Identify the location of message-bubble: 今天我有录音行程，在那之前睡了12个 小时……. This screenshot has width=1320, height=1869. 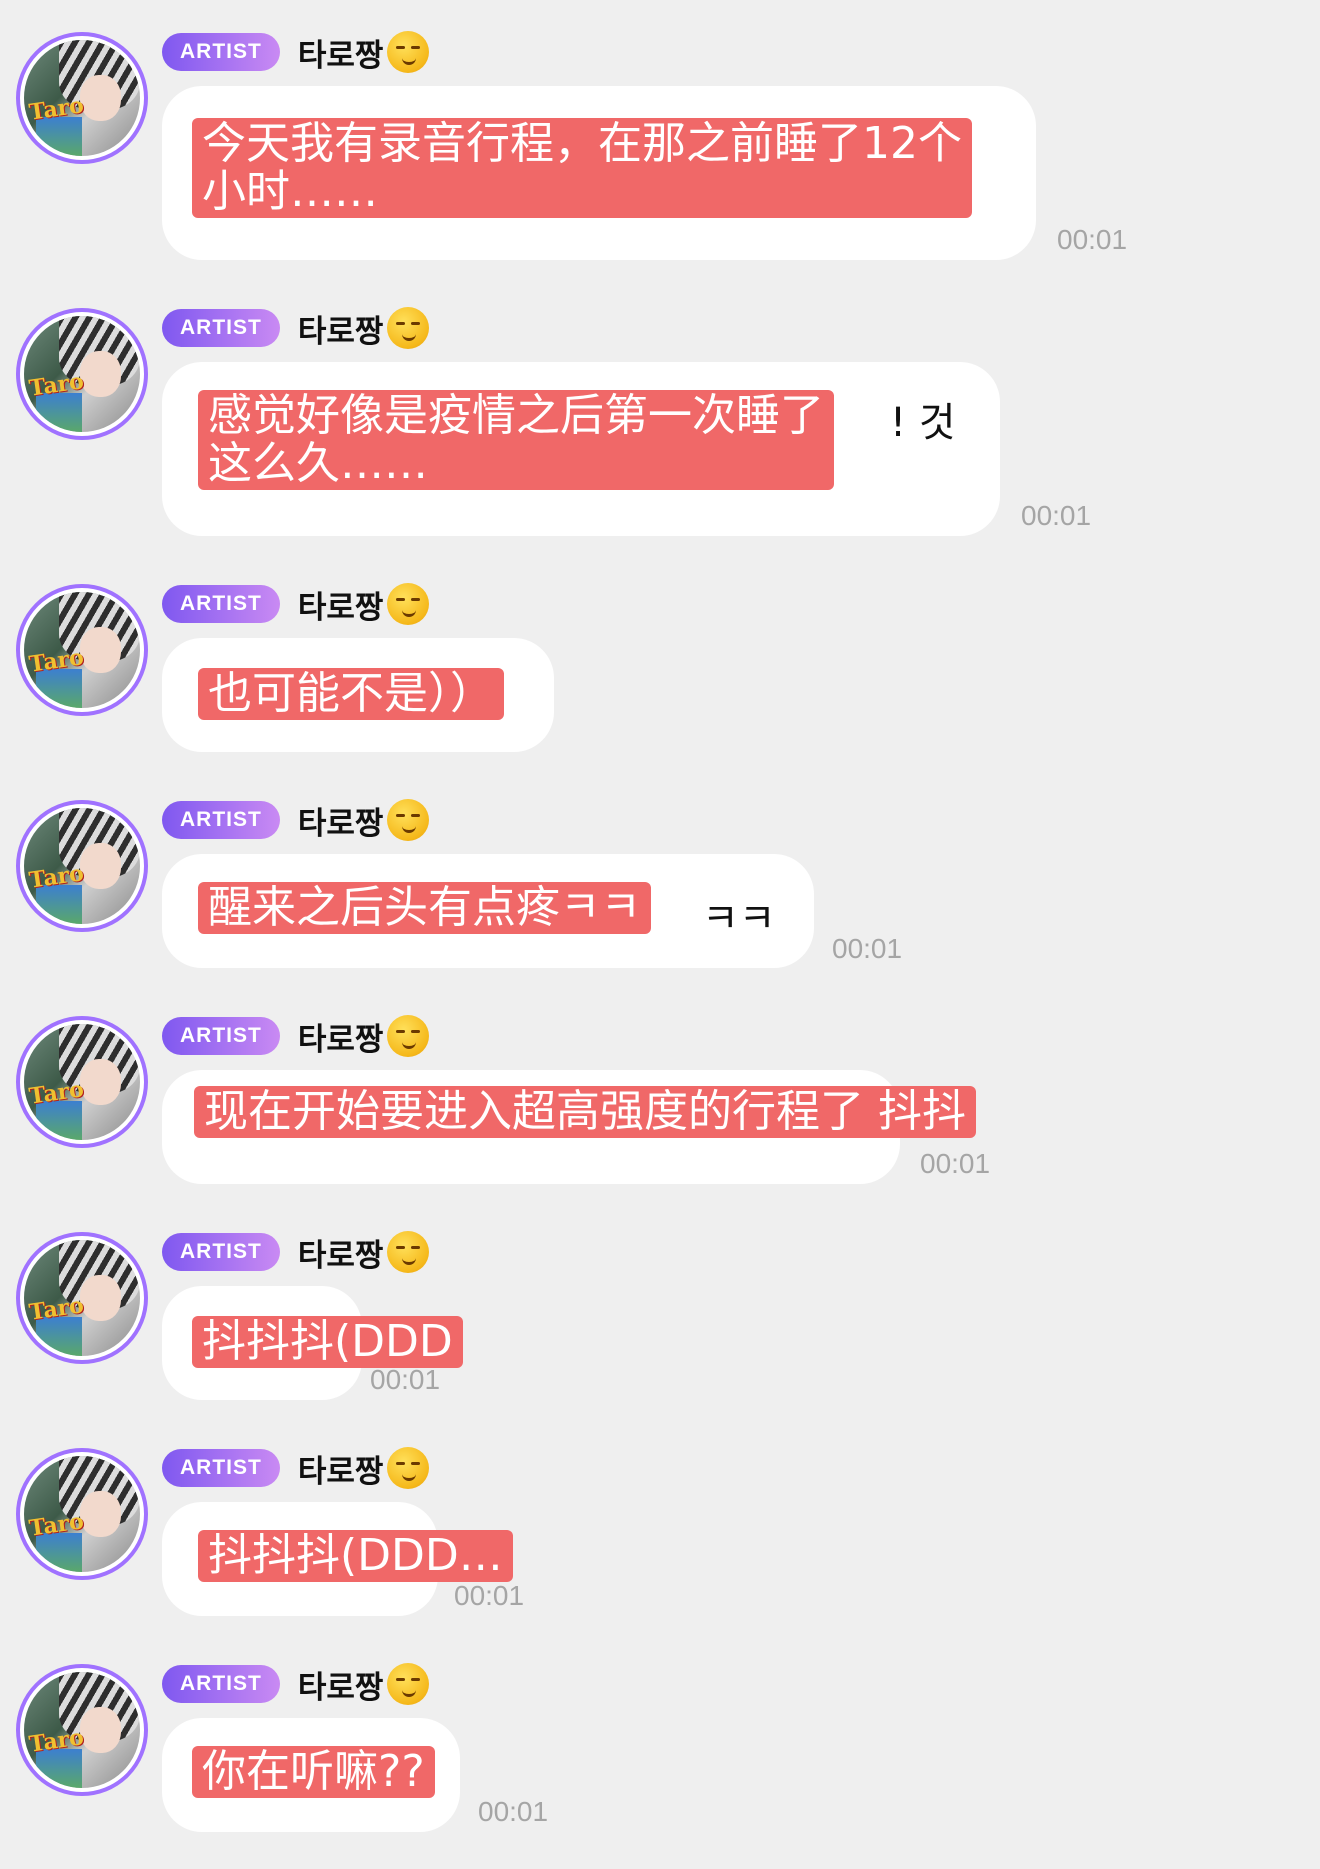
(599, 173).